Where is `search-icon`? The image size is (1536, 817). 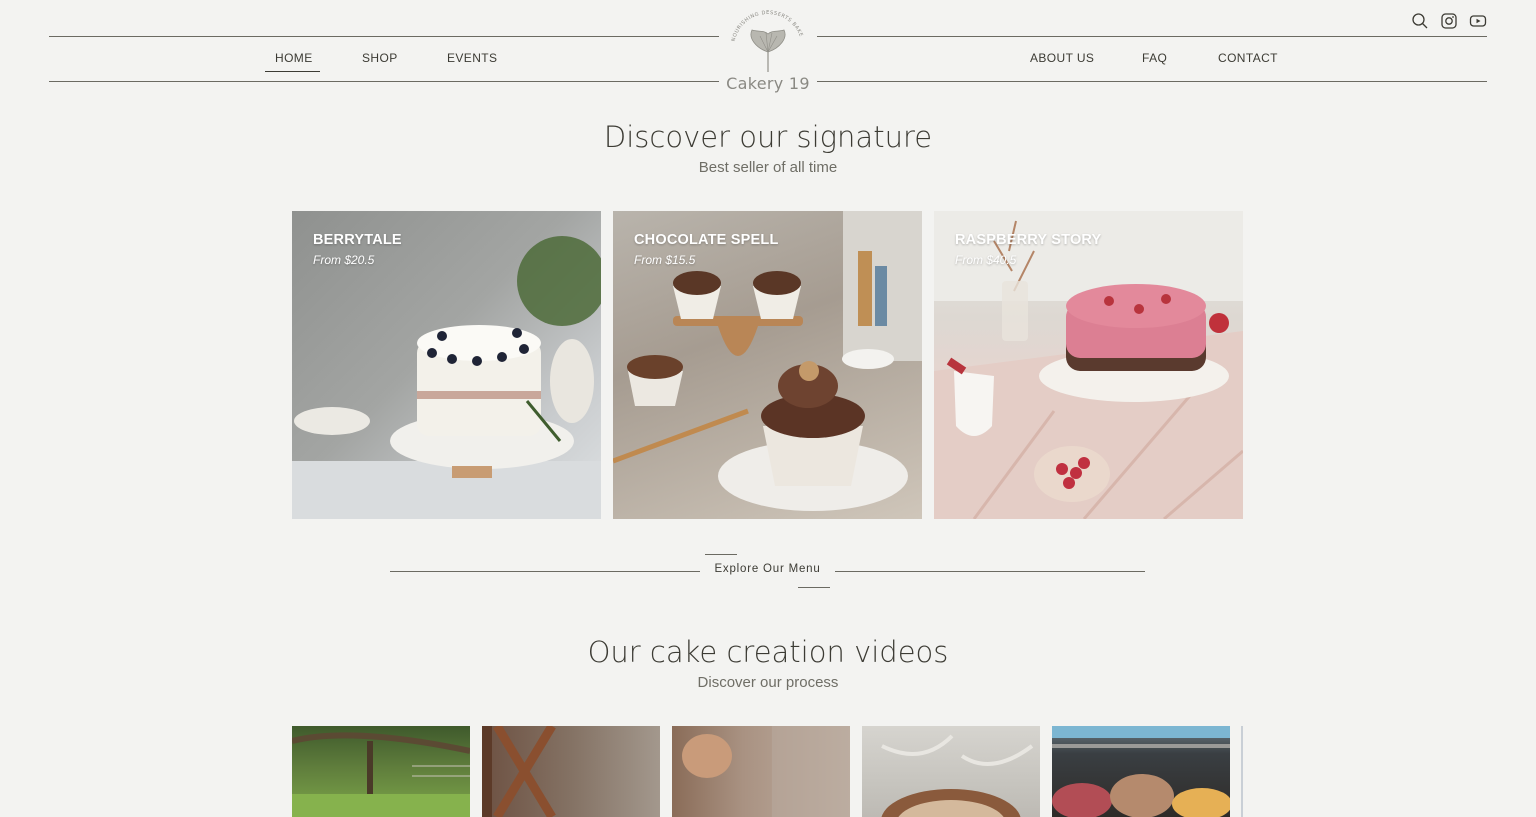
search-icon is located at coordinates (1420, 21).